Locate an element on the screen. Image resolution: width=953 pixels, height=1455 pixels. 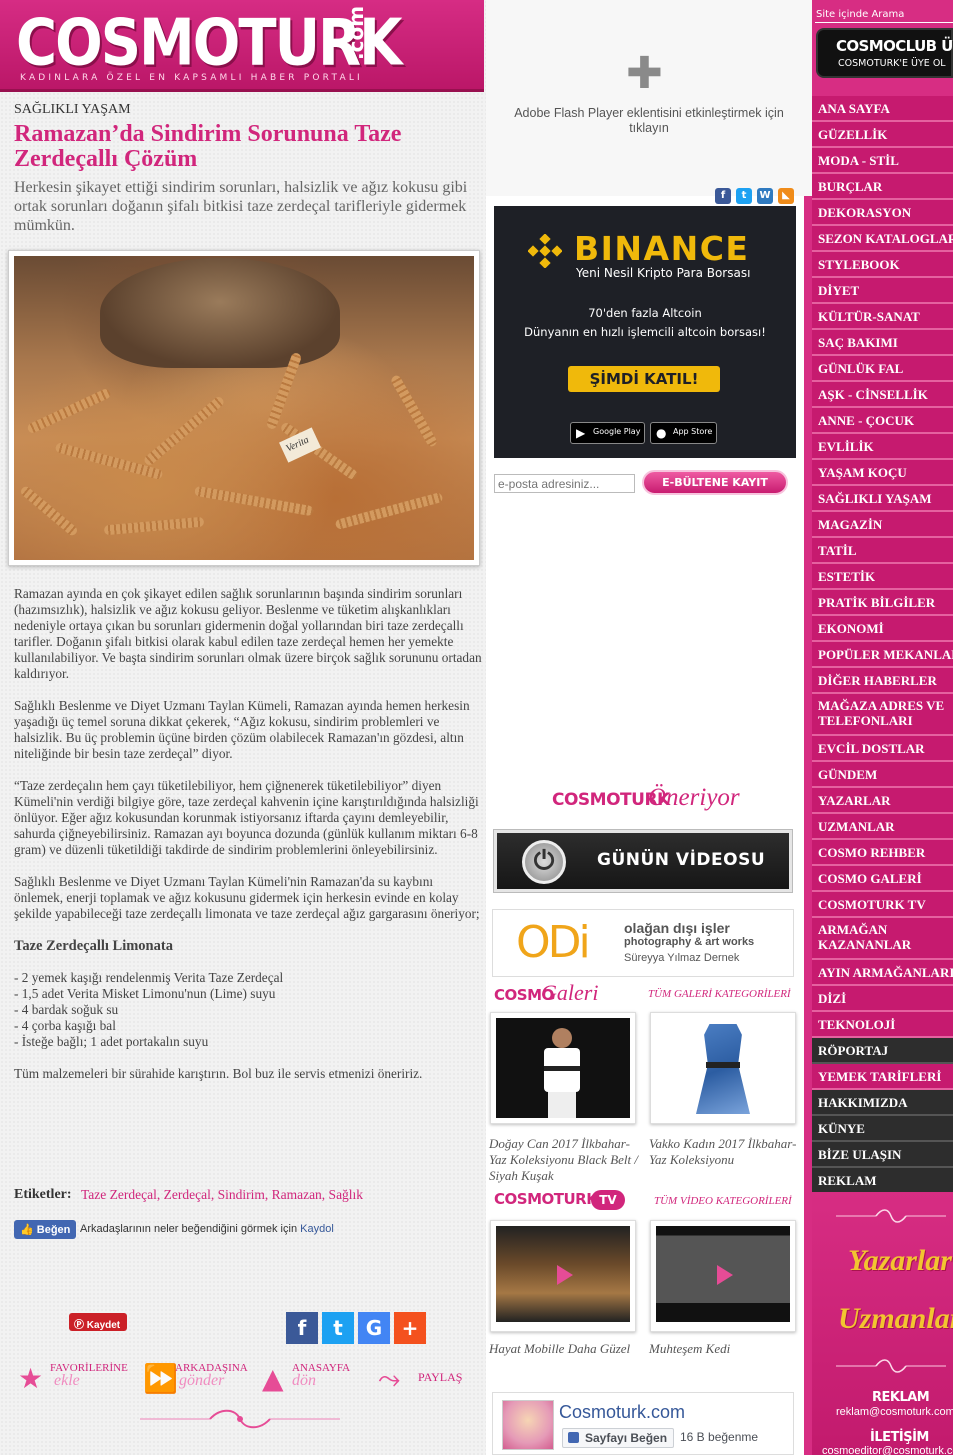
cosmoclub-title: COSMOCLUB ÜYESİ is located at coordinates (894, 46).